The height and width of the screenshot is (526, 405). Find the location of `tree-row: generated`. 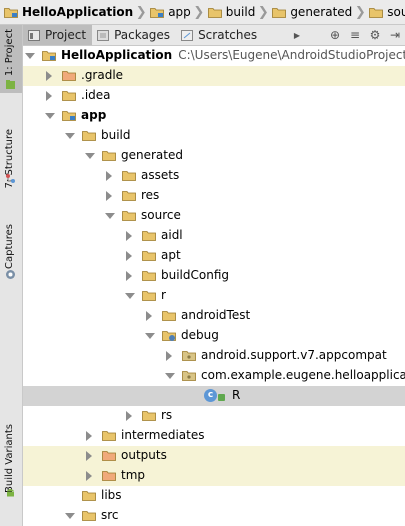

tree-row: generated is located at coordinates (214, 156).